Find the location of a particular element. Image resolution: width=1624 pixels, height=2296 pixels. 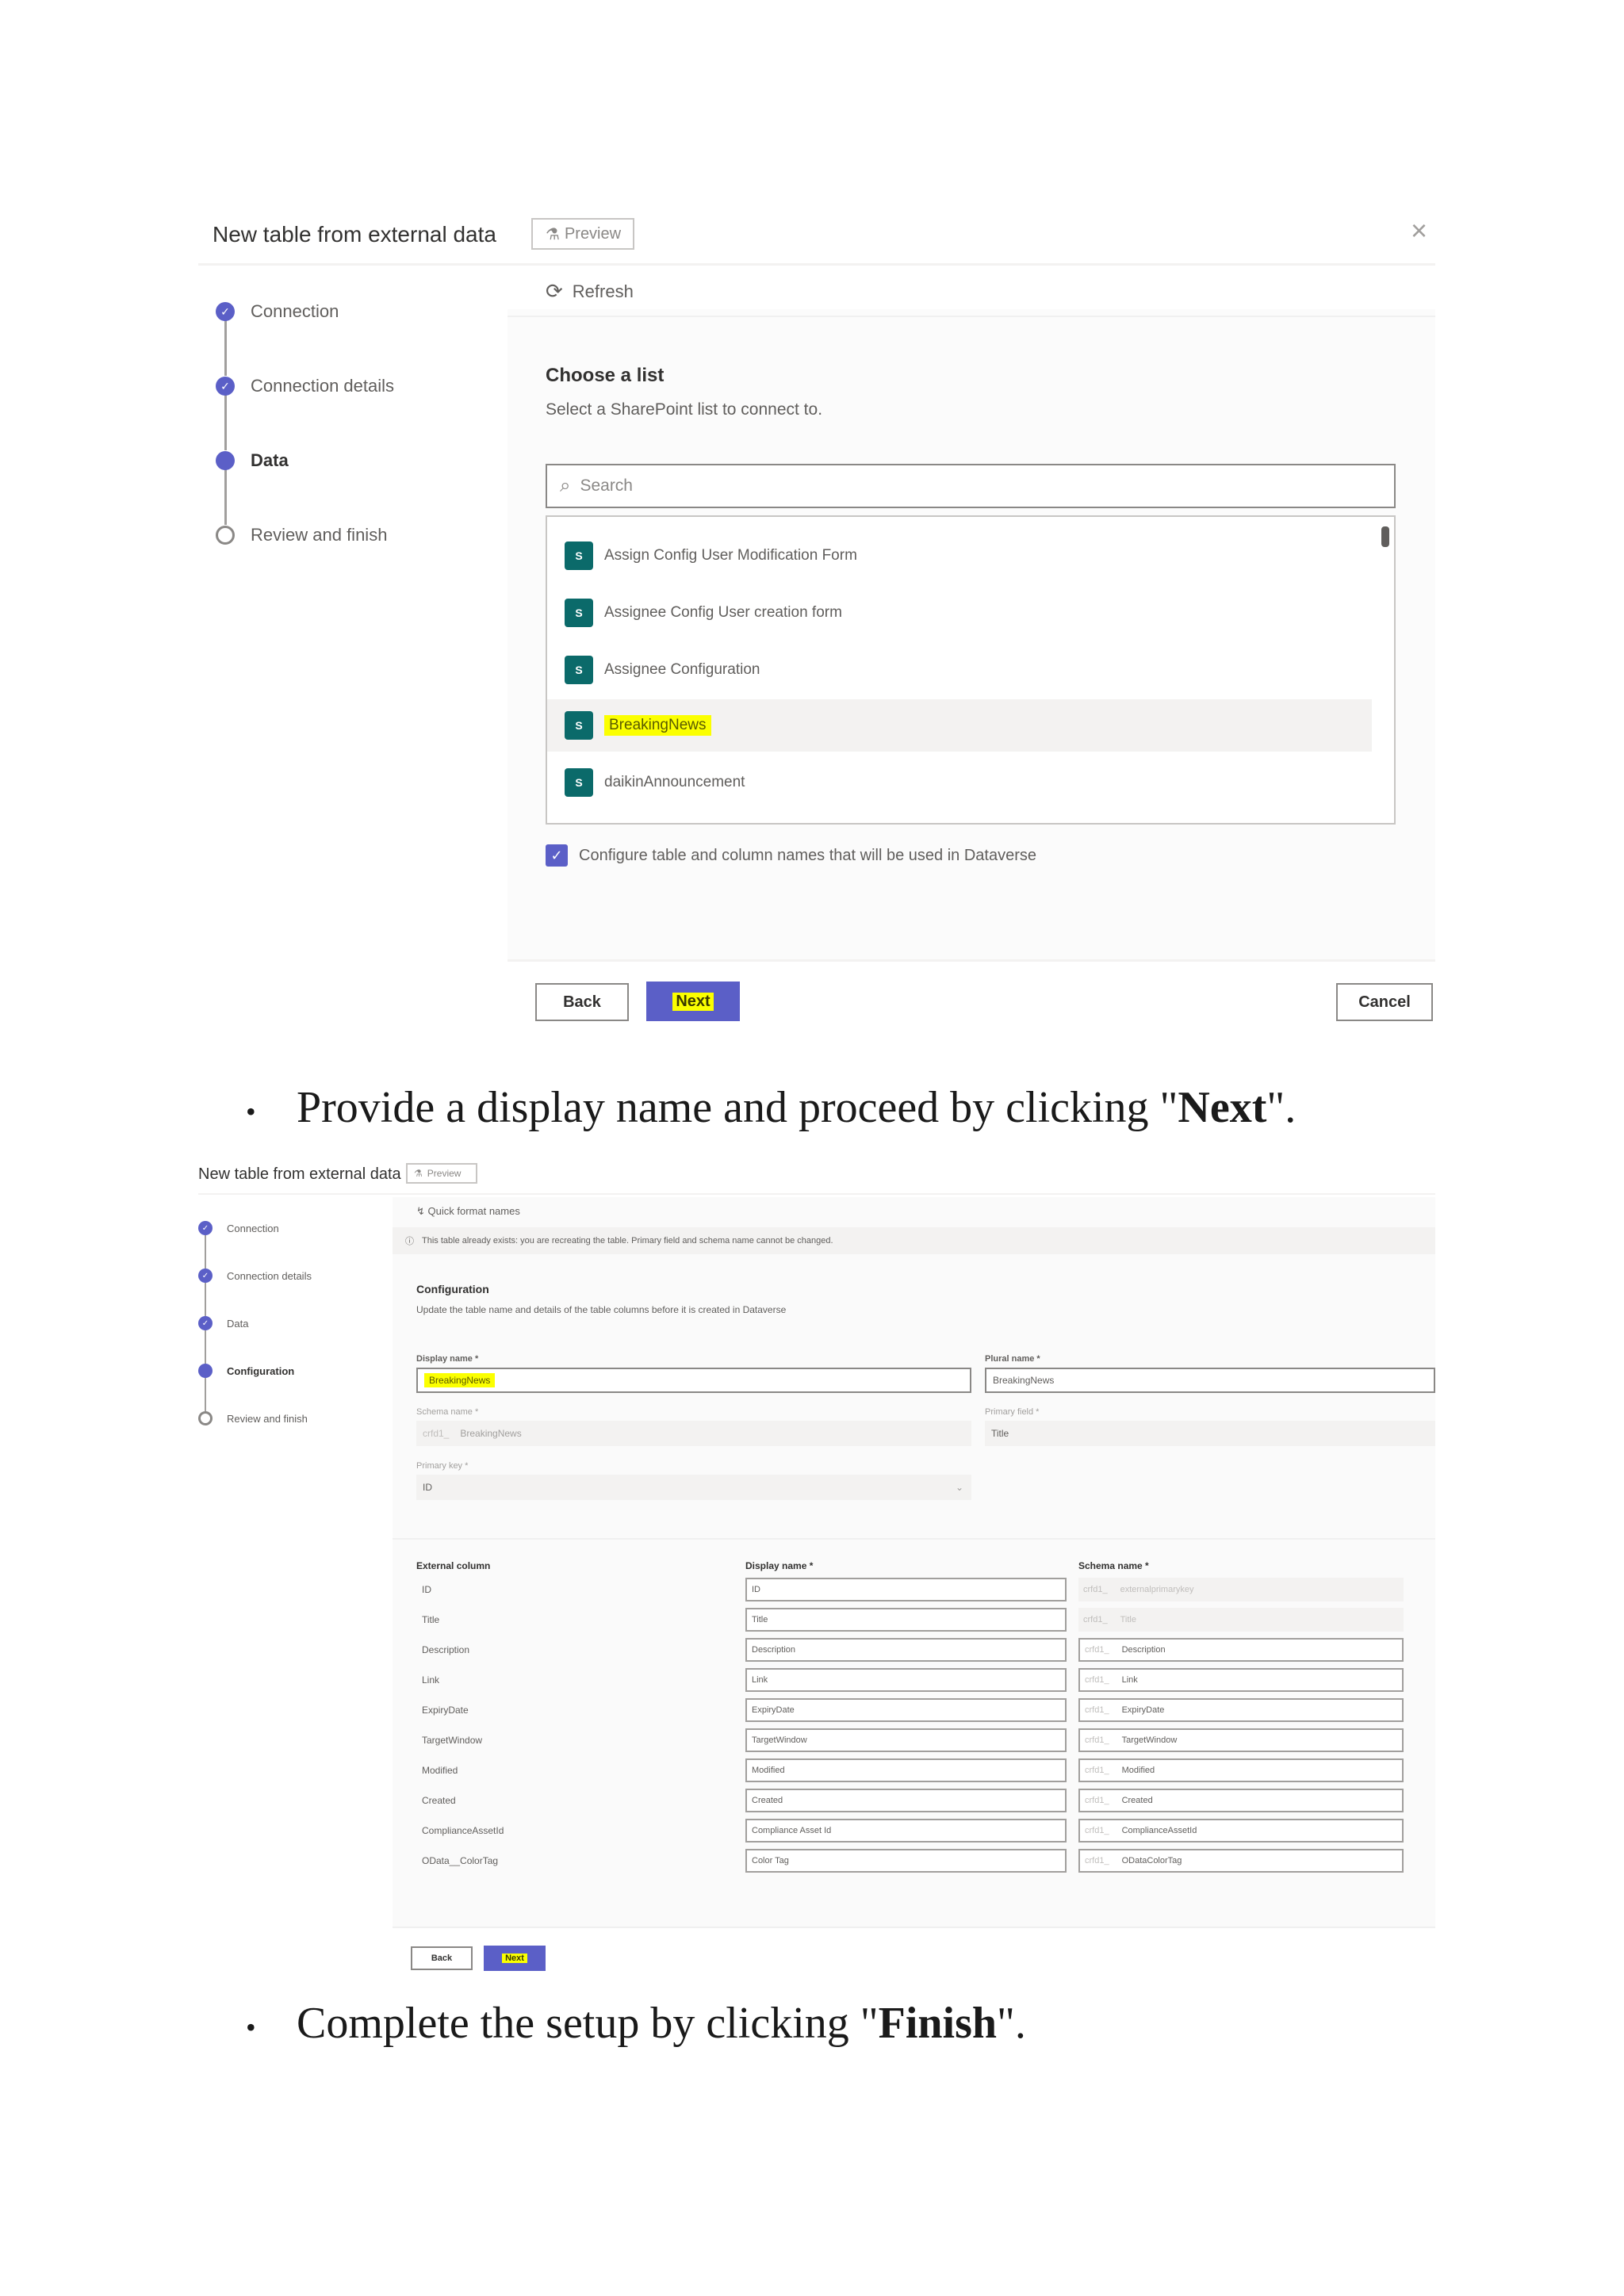

list-item-selected: S BreakingNews is located at coordinates (960, 725).